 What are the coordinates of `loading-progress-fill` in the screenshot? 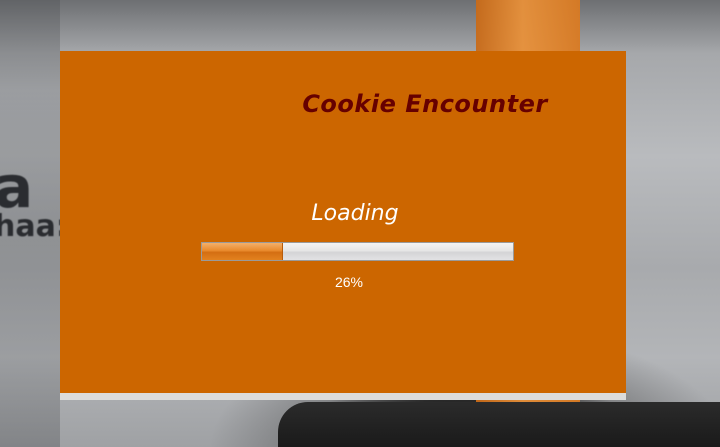 It's located at (242, 251).